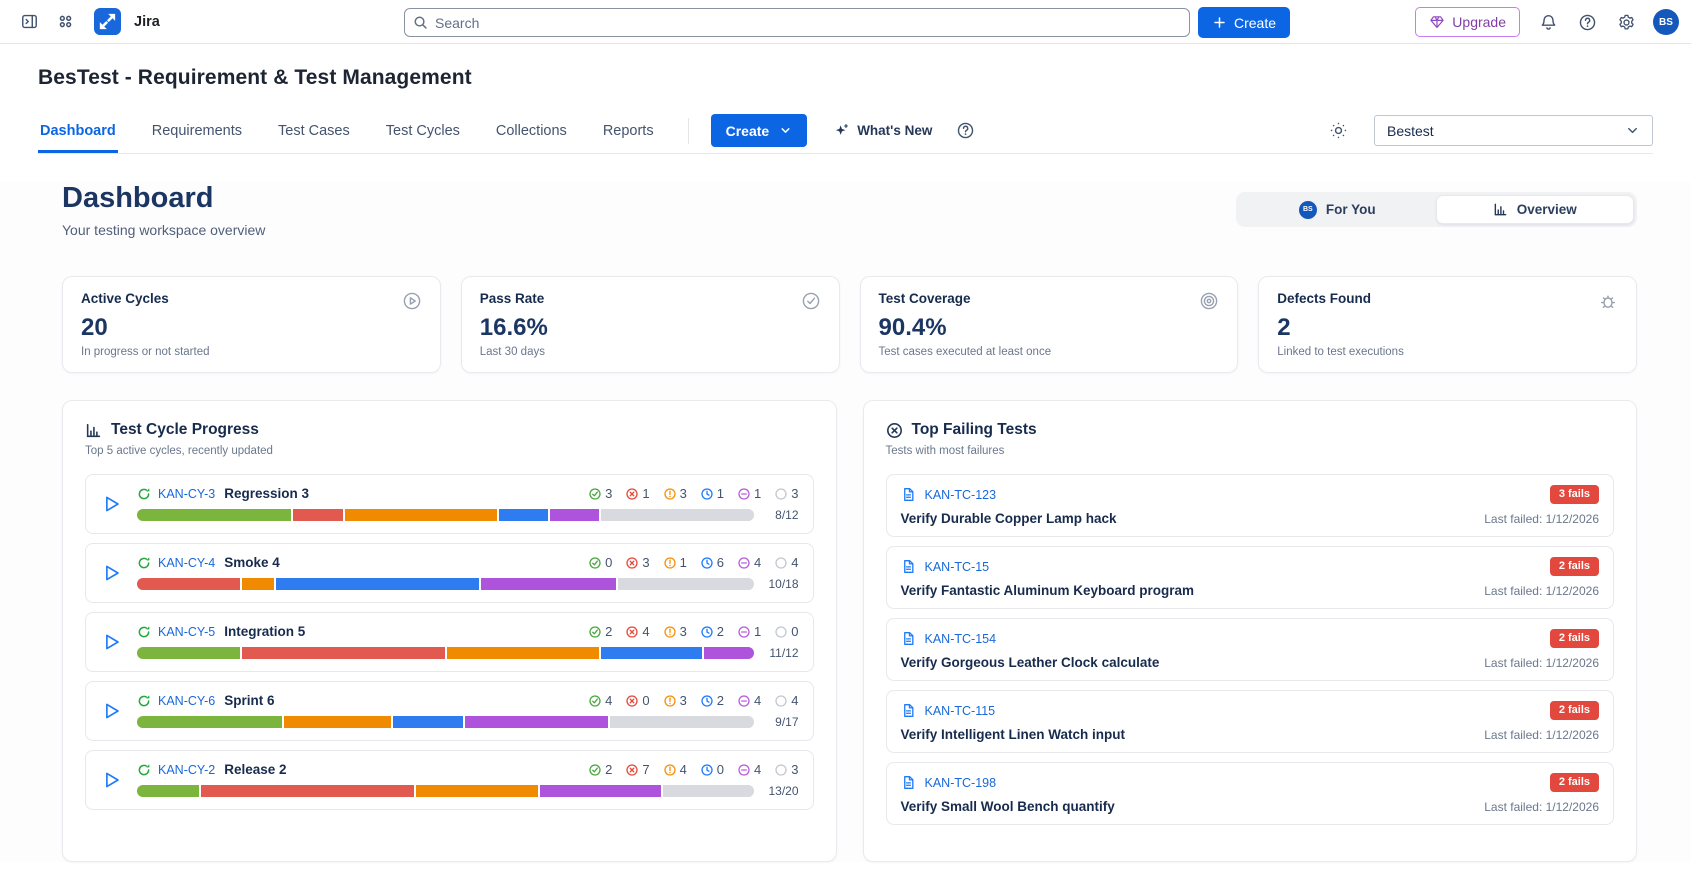 This screenshot has width=1691, height=894. I want to click on status-count-in_progress: 1, so click(712, 493).